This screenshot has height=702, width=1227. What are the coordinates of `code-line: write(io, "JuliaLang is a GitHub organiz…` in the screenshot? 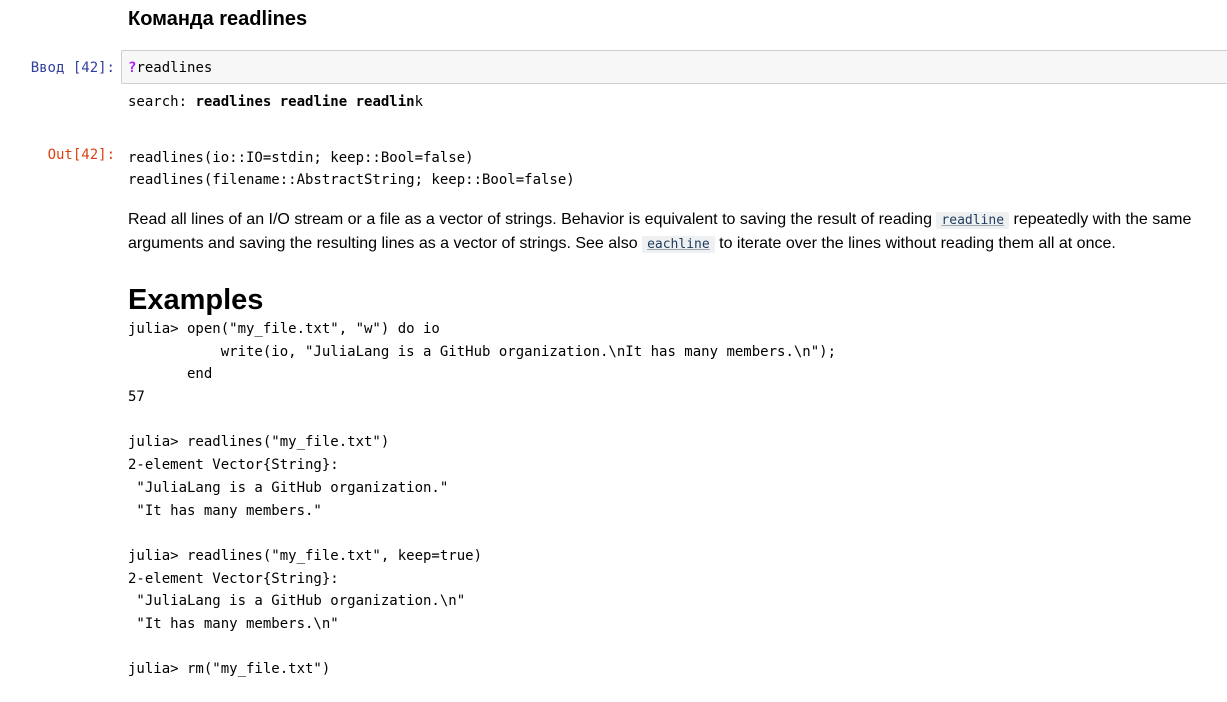 It's located at (482, 351).